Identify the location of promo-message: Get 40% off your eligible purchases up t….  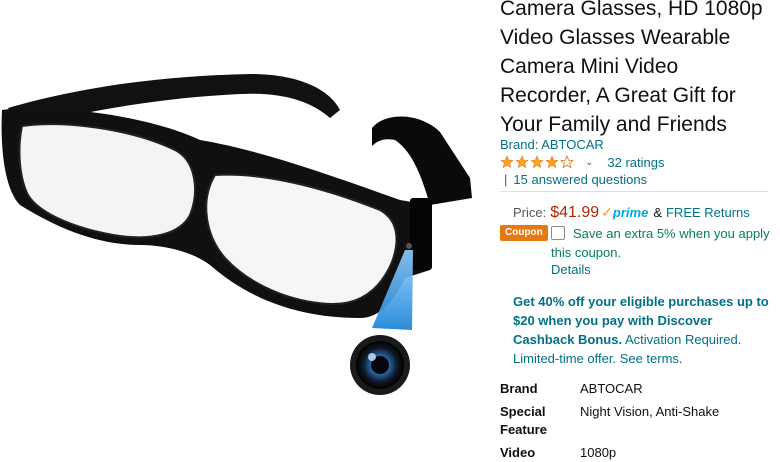
(644, 330).